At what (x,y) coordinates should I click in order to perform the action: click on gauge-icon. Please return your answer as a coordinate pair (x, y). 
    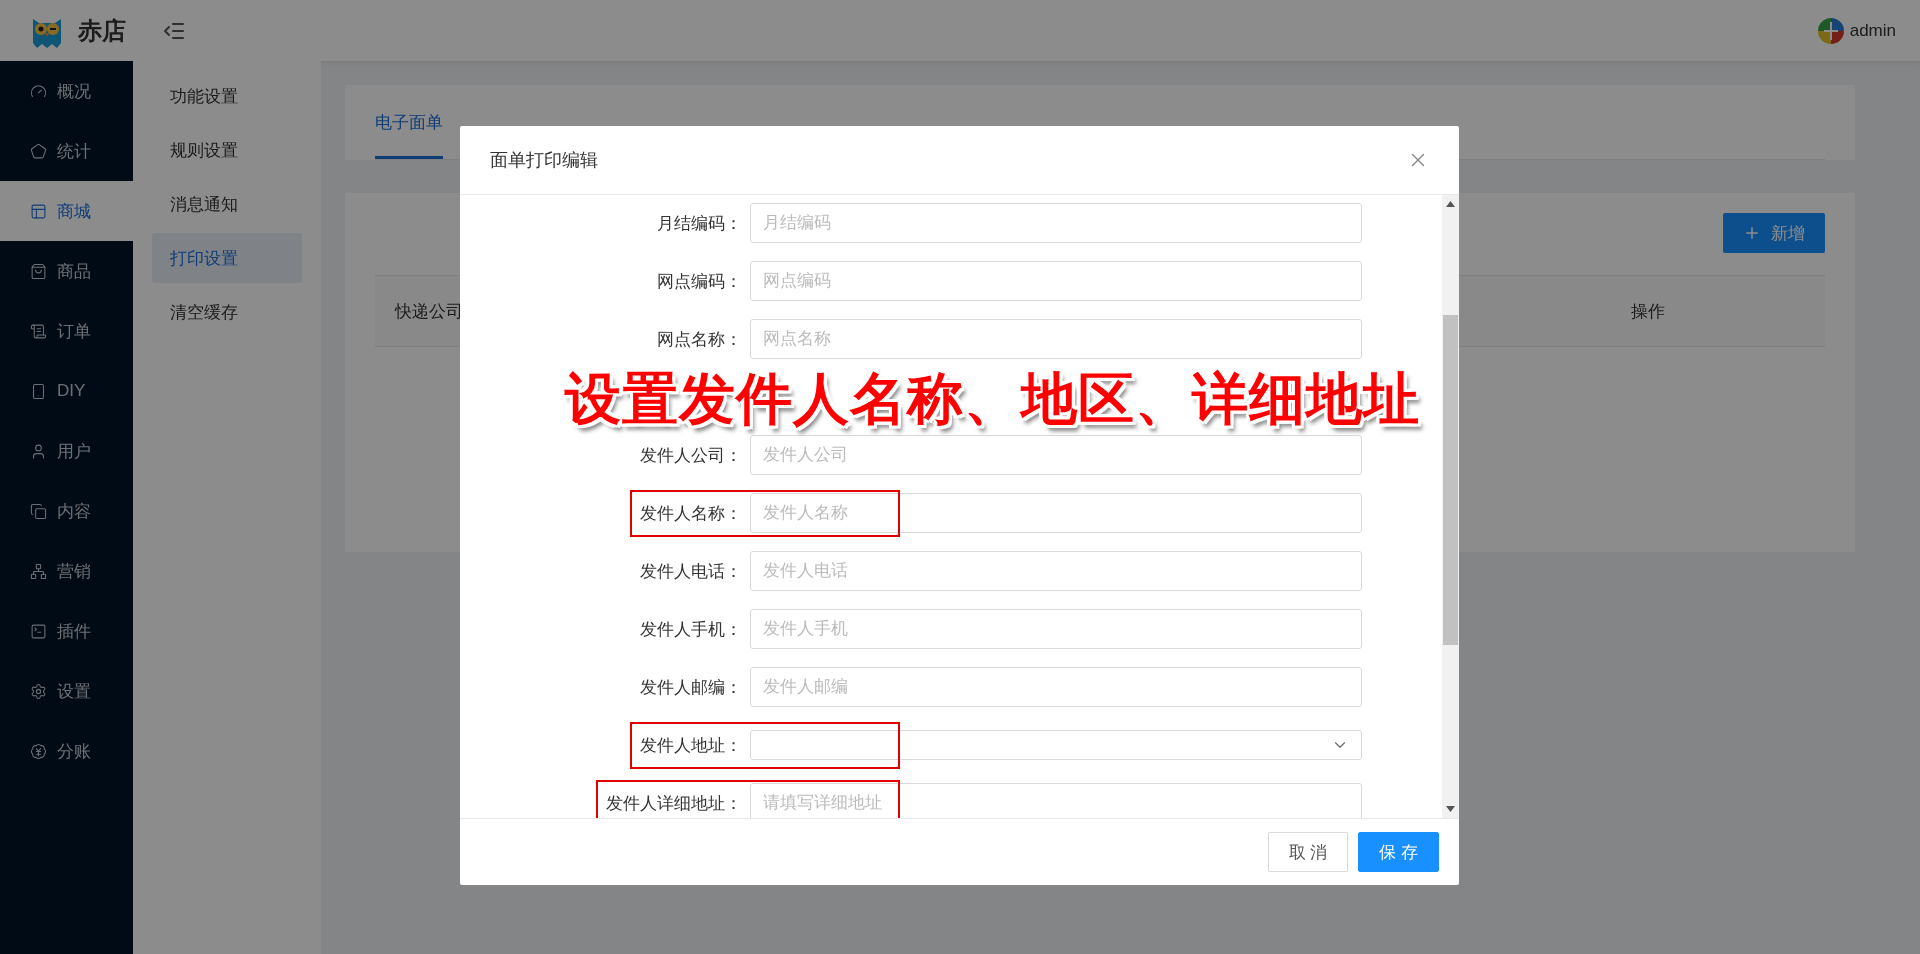
    Looking at the image, I should click on (38, 91).